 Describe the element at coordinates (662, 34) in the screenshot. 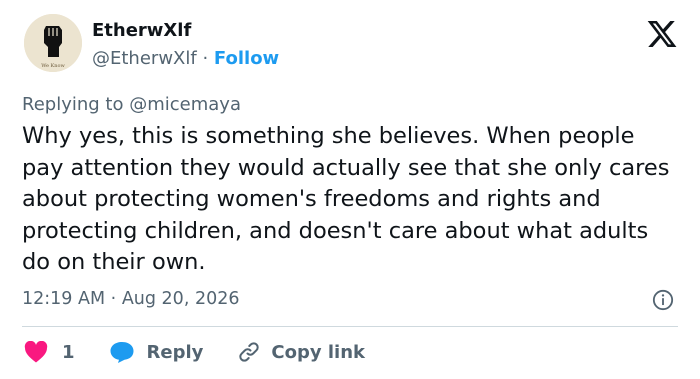

I see `x-logo-icon` at that location.